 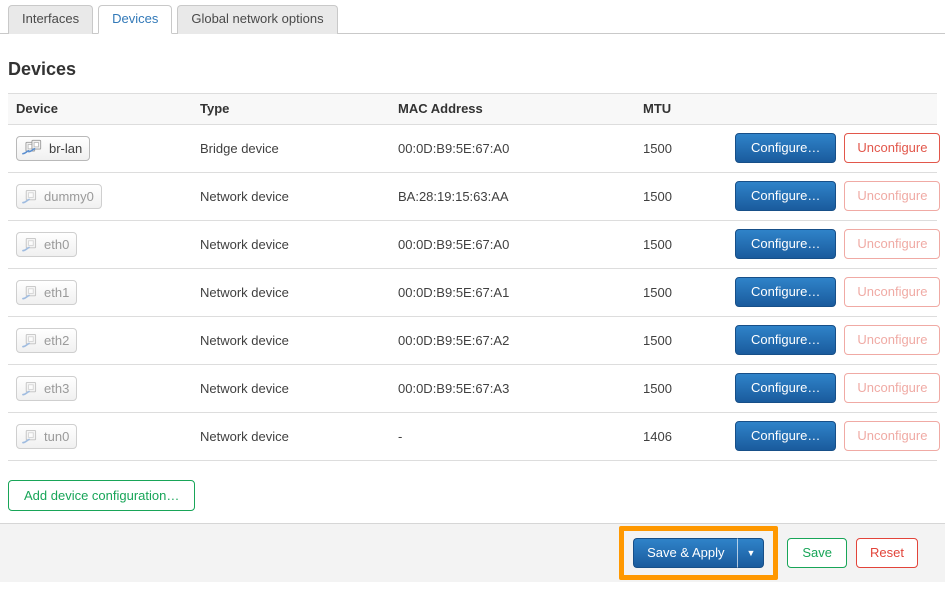 I want to click on device-name: tun0, so click(x=57, y=436).